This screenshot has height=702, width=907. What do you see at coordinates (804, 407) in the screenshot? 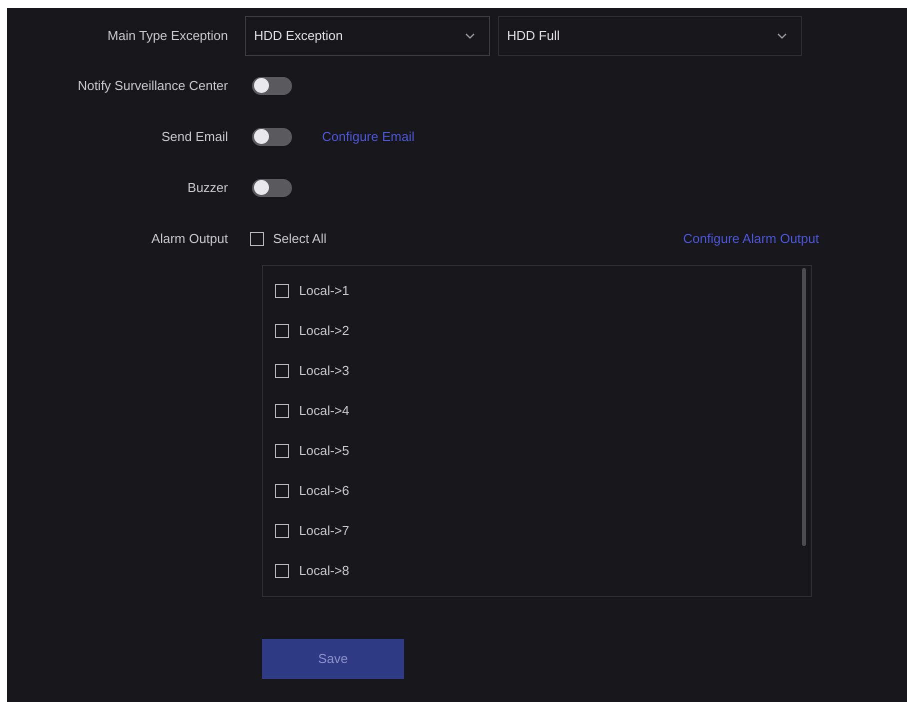
I see `scrollbar` at bounding box center [804, 407].